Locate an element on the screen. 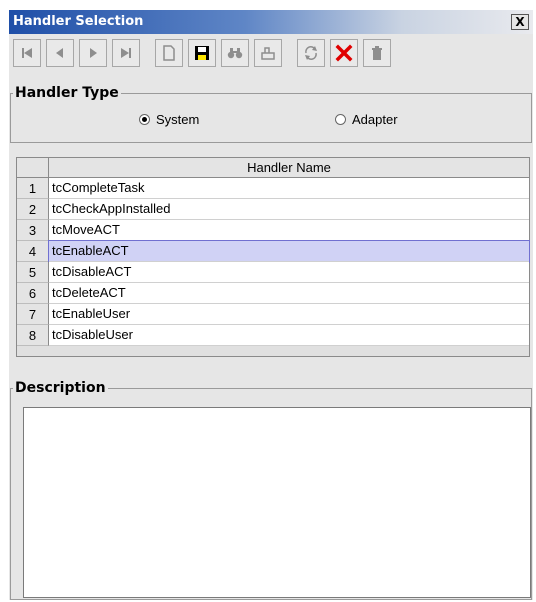  skip-back-icon is located at coordinates (27, 53).